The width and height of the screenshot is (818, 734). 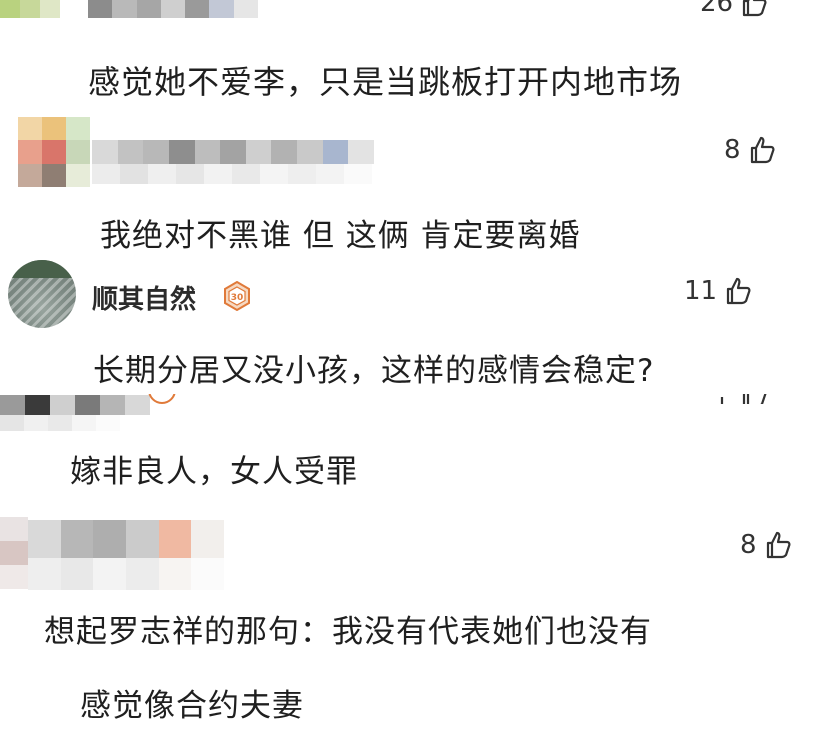 What do you see at coordinates (701, 291) in the screenshot?
I see `like-count: 11` at bounding box center [701, 291].